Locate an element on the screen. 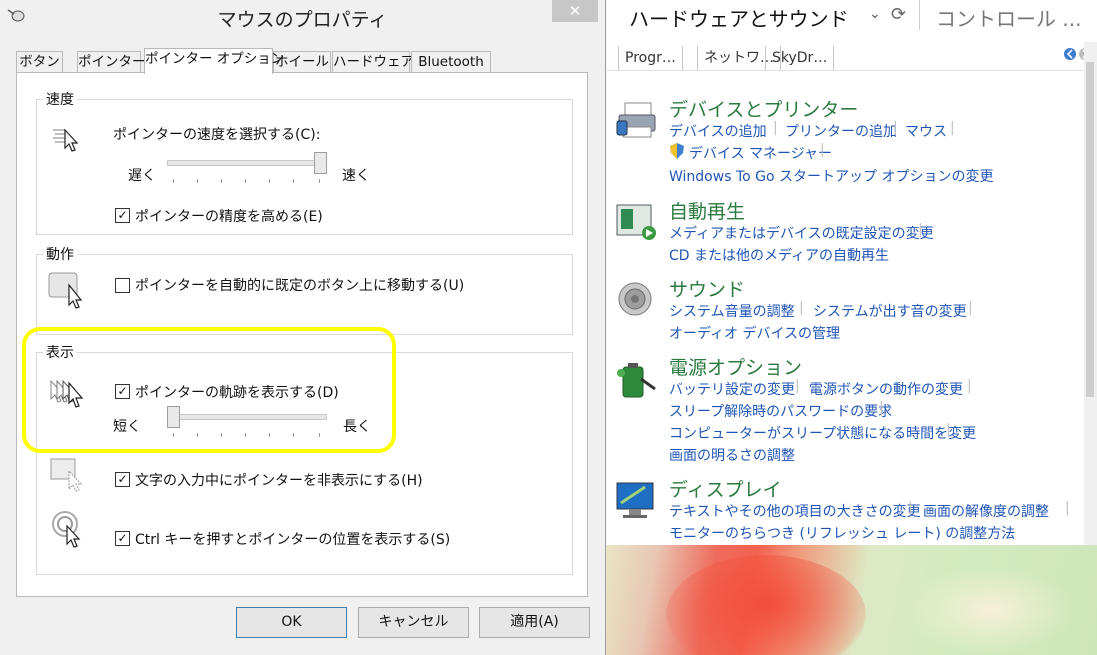 The height and width of the screenshot is (655, 1097). link-autoplay-cd: CD または他のメディアの自動再生 is located at coordinates (779, 255).